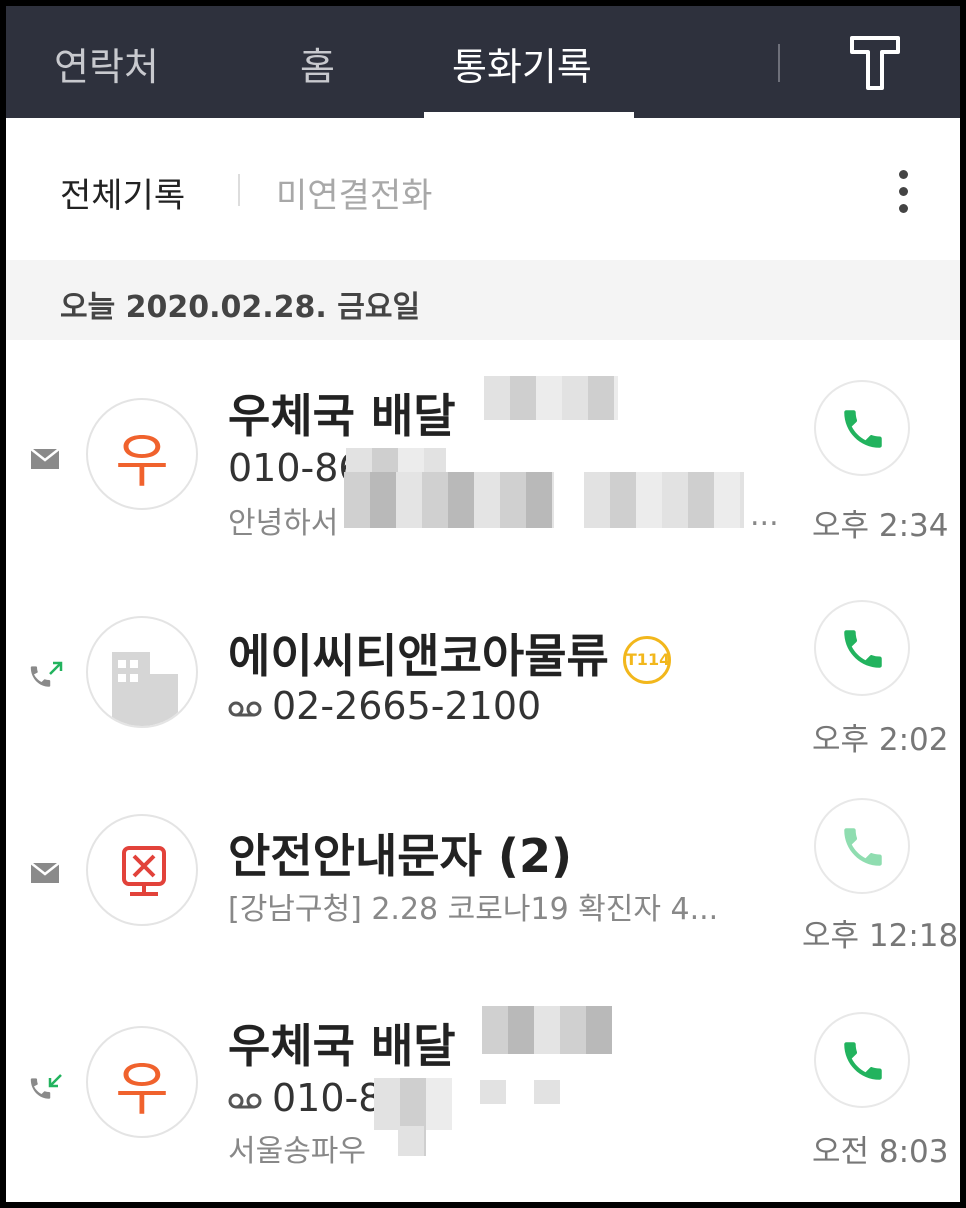 The height and width of the screenshot is (1208, 966). I want to click on t-logo-icon, so click(875, 63).